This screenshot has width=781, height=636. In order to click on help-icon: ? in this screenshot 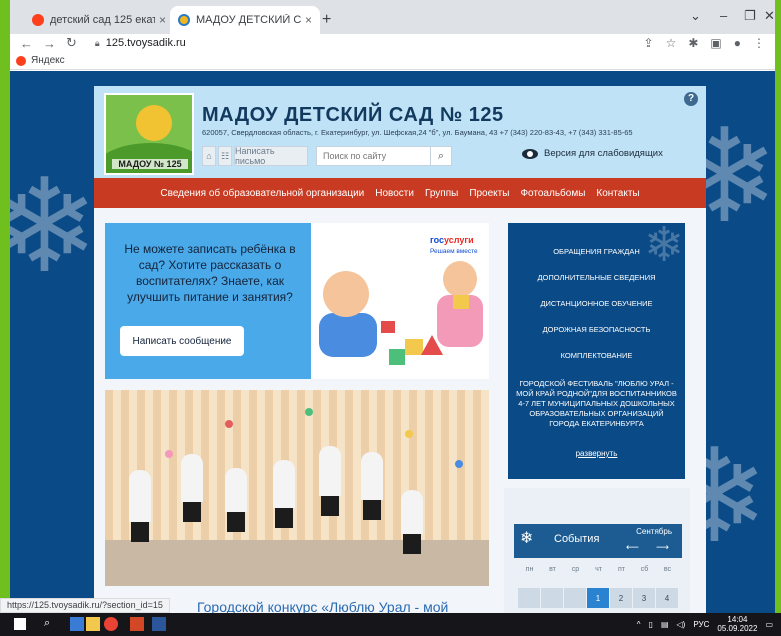, I will do `click(691, 99)`.